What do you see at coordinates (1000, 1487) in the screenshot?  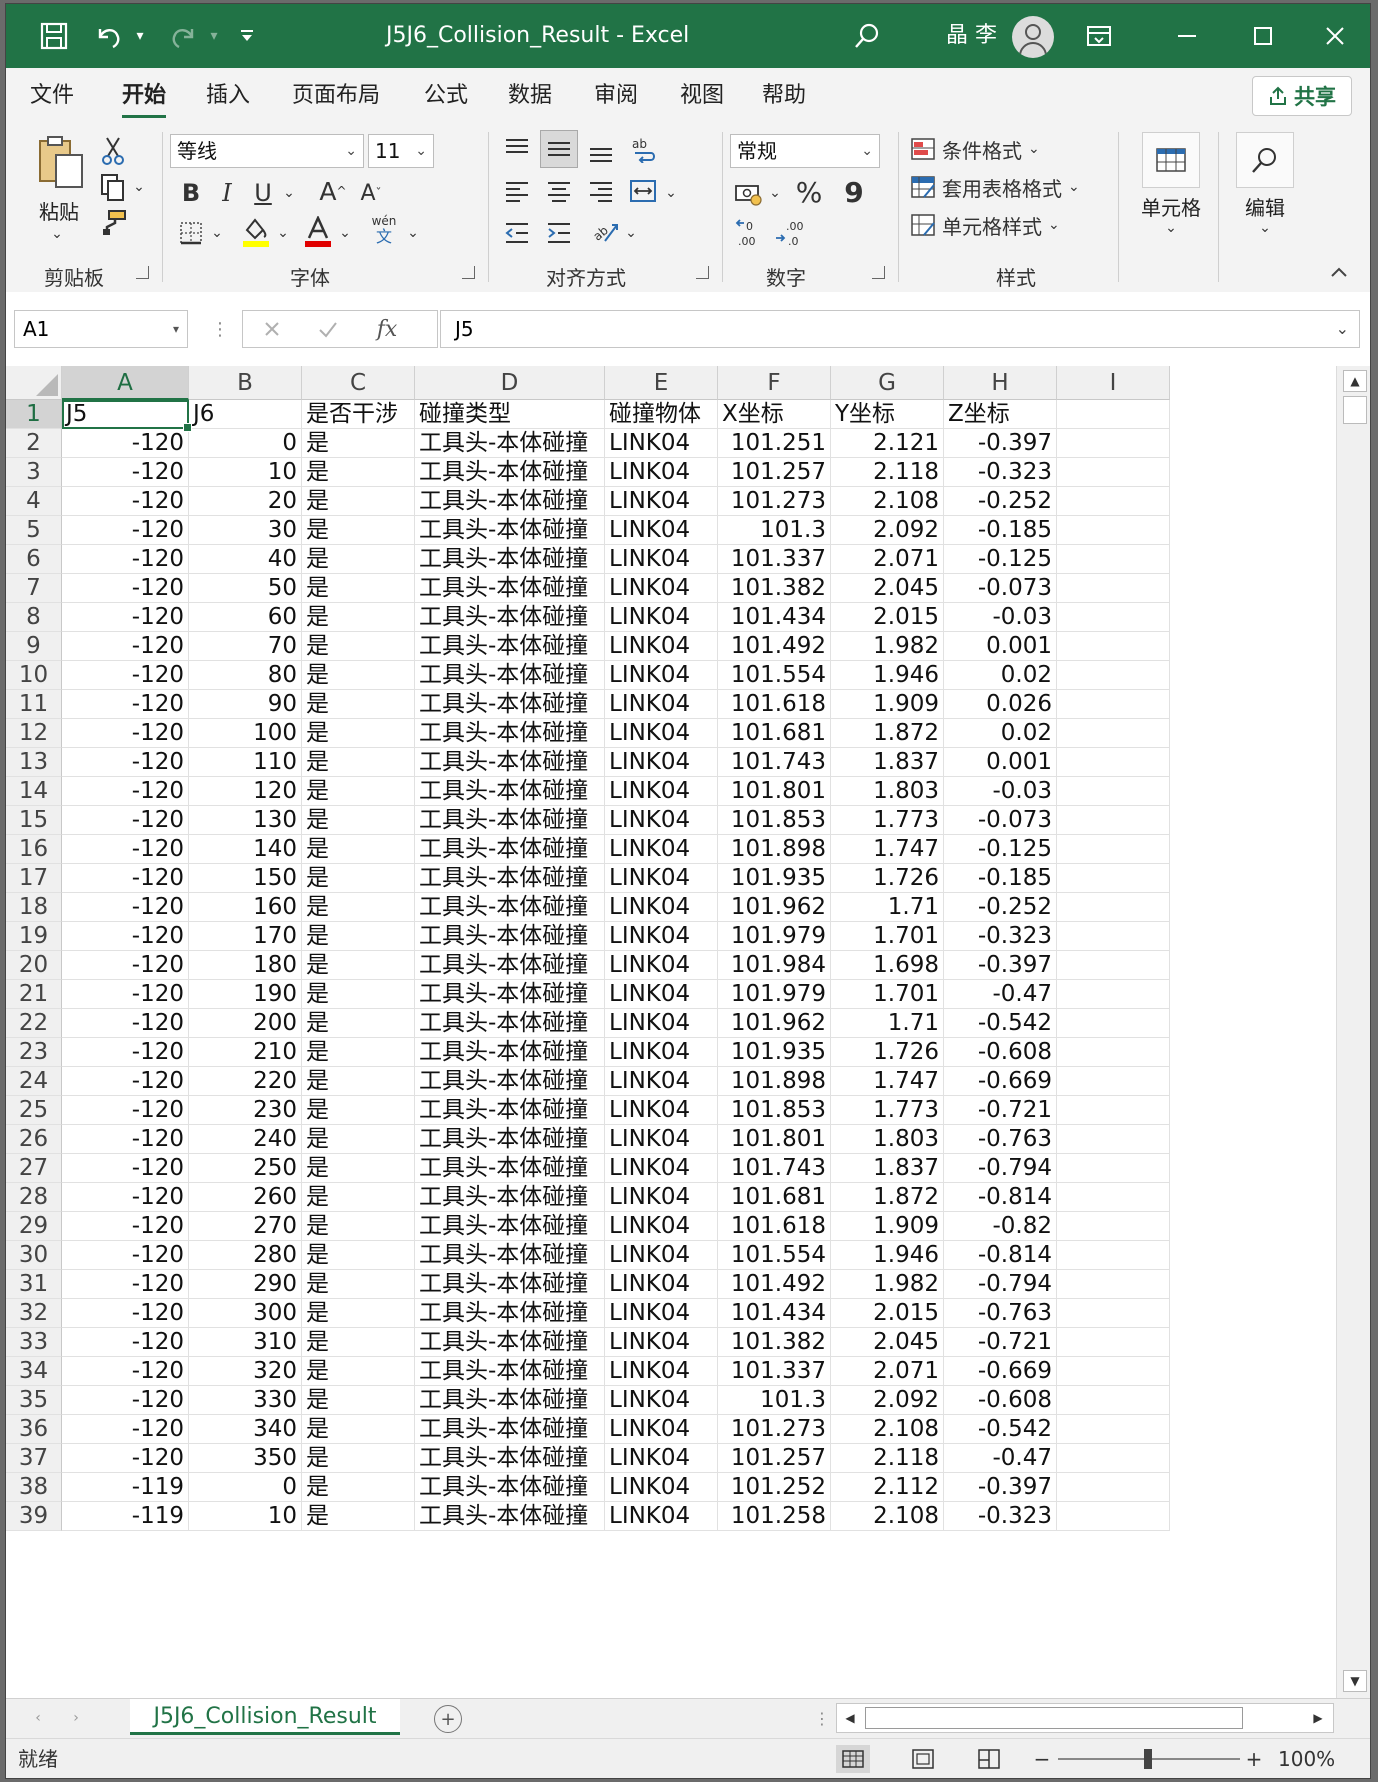 I see `cell-h38: -0.397` at bounding box center [1000, 1487].